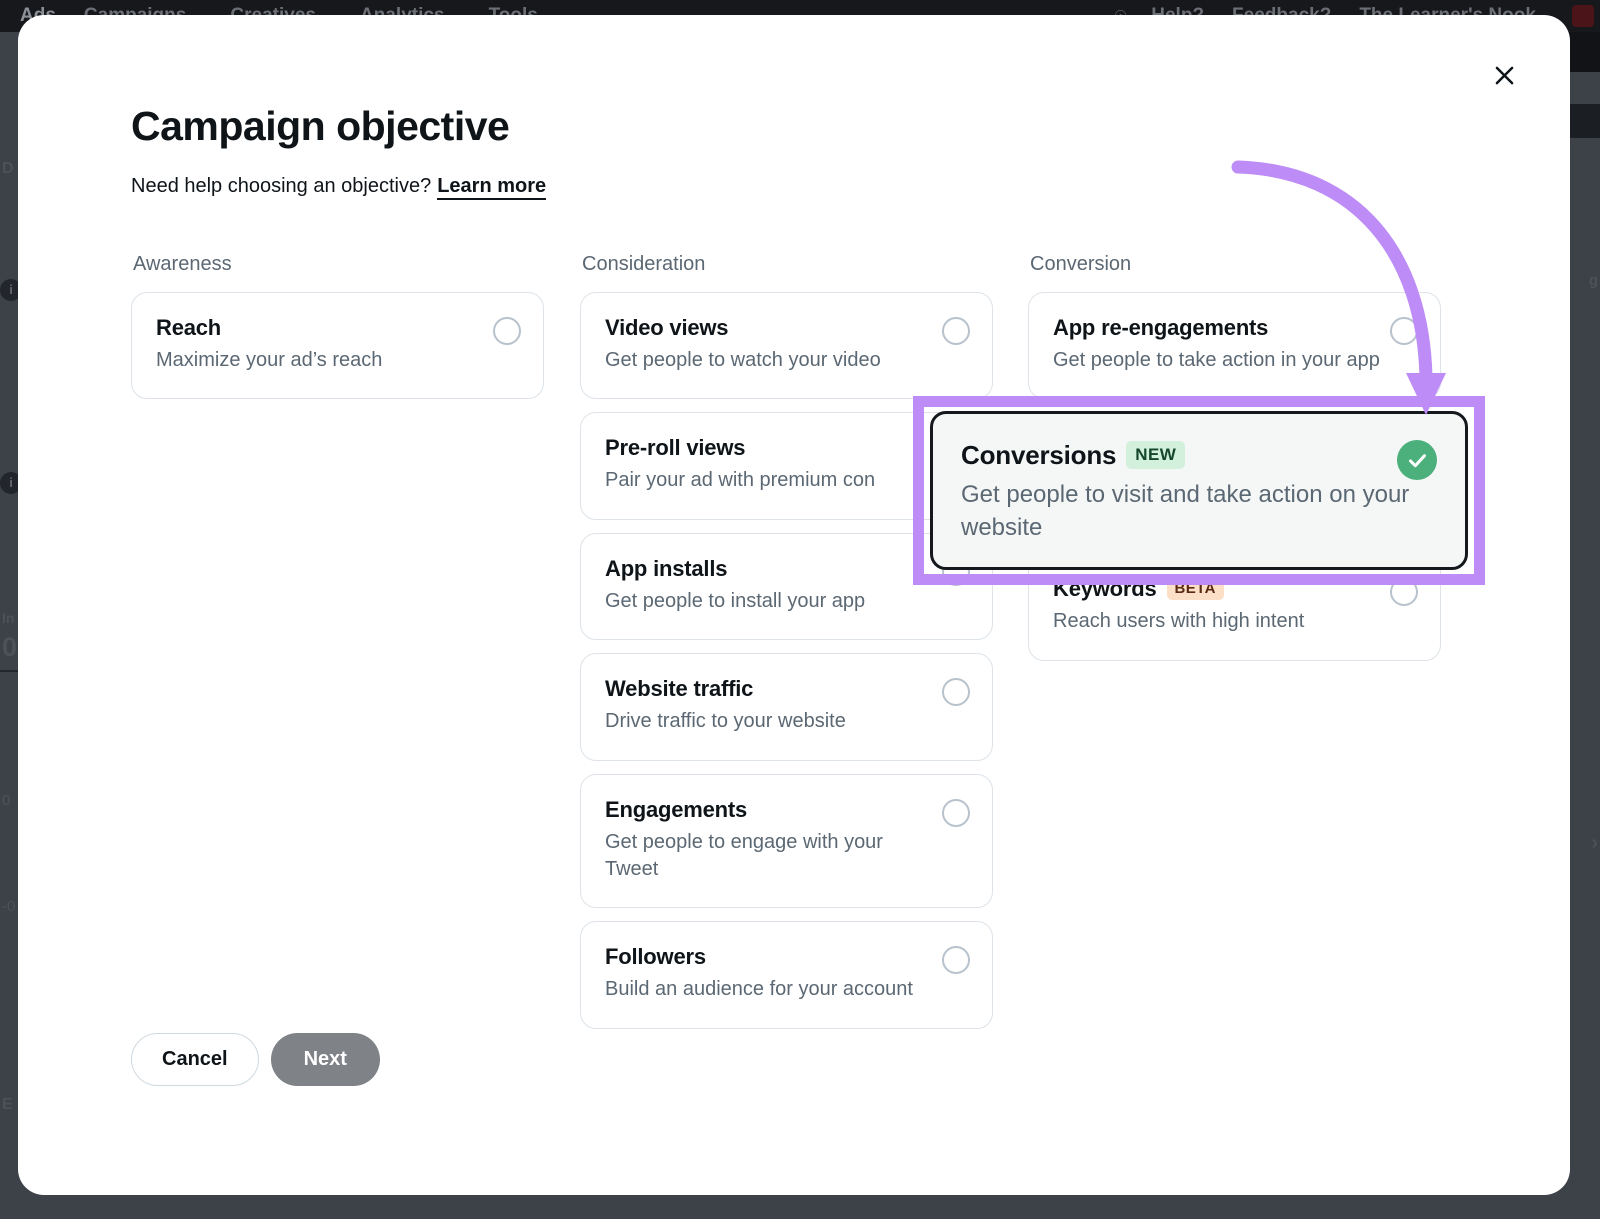  What do you see at coordinates (740, 480) in the screenshot?
I see `card-description: Pair your ad with premium con` at bounding box center [740, 480].